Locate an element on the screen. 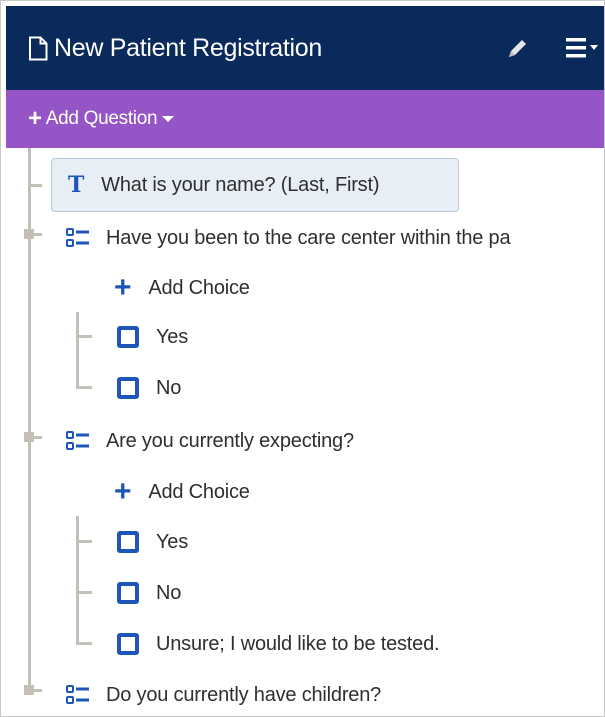 Image resolution: width=605 pixels, height=717 pixels. question-label: Are you currently expecting? is located at coordinates (230, 440).